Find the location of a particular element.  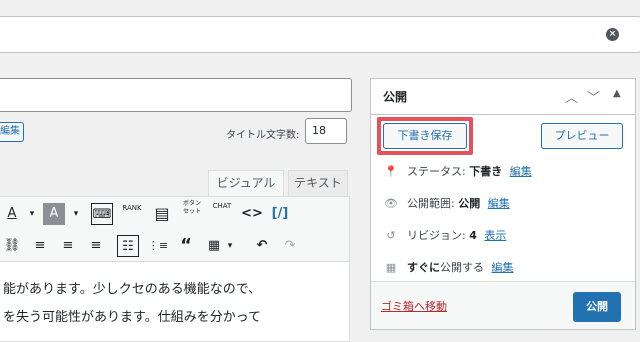

align-left-icon: ≡ is located at coordinates (40, 246).